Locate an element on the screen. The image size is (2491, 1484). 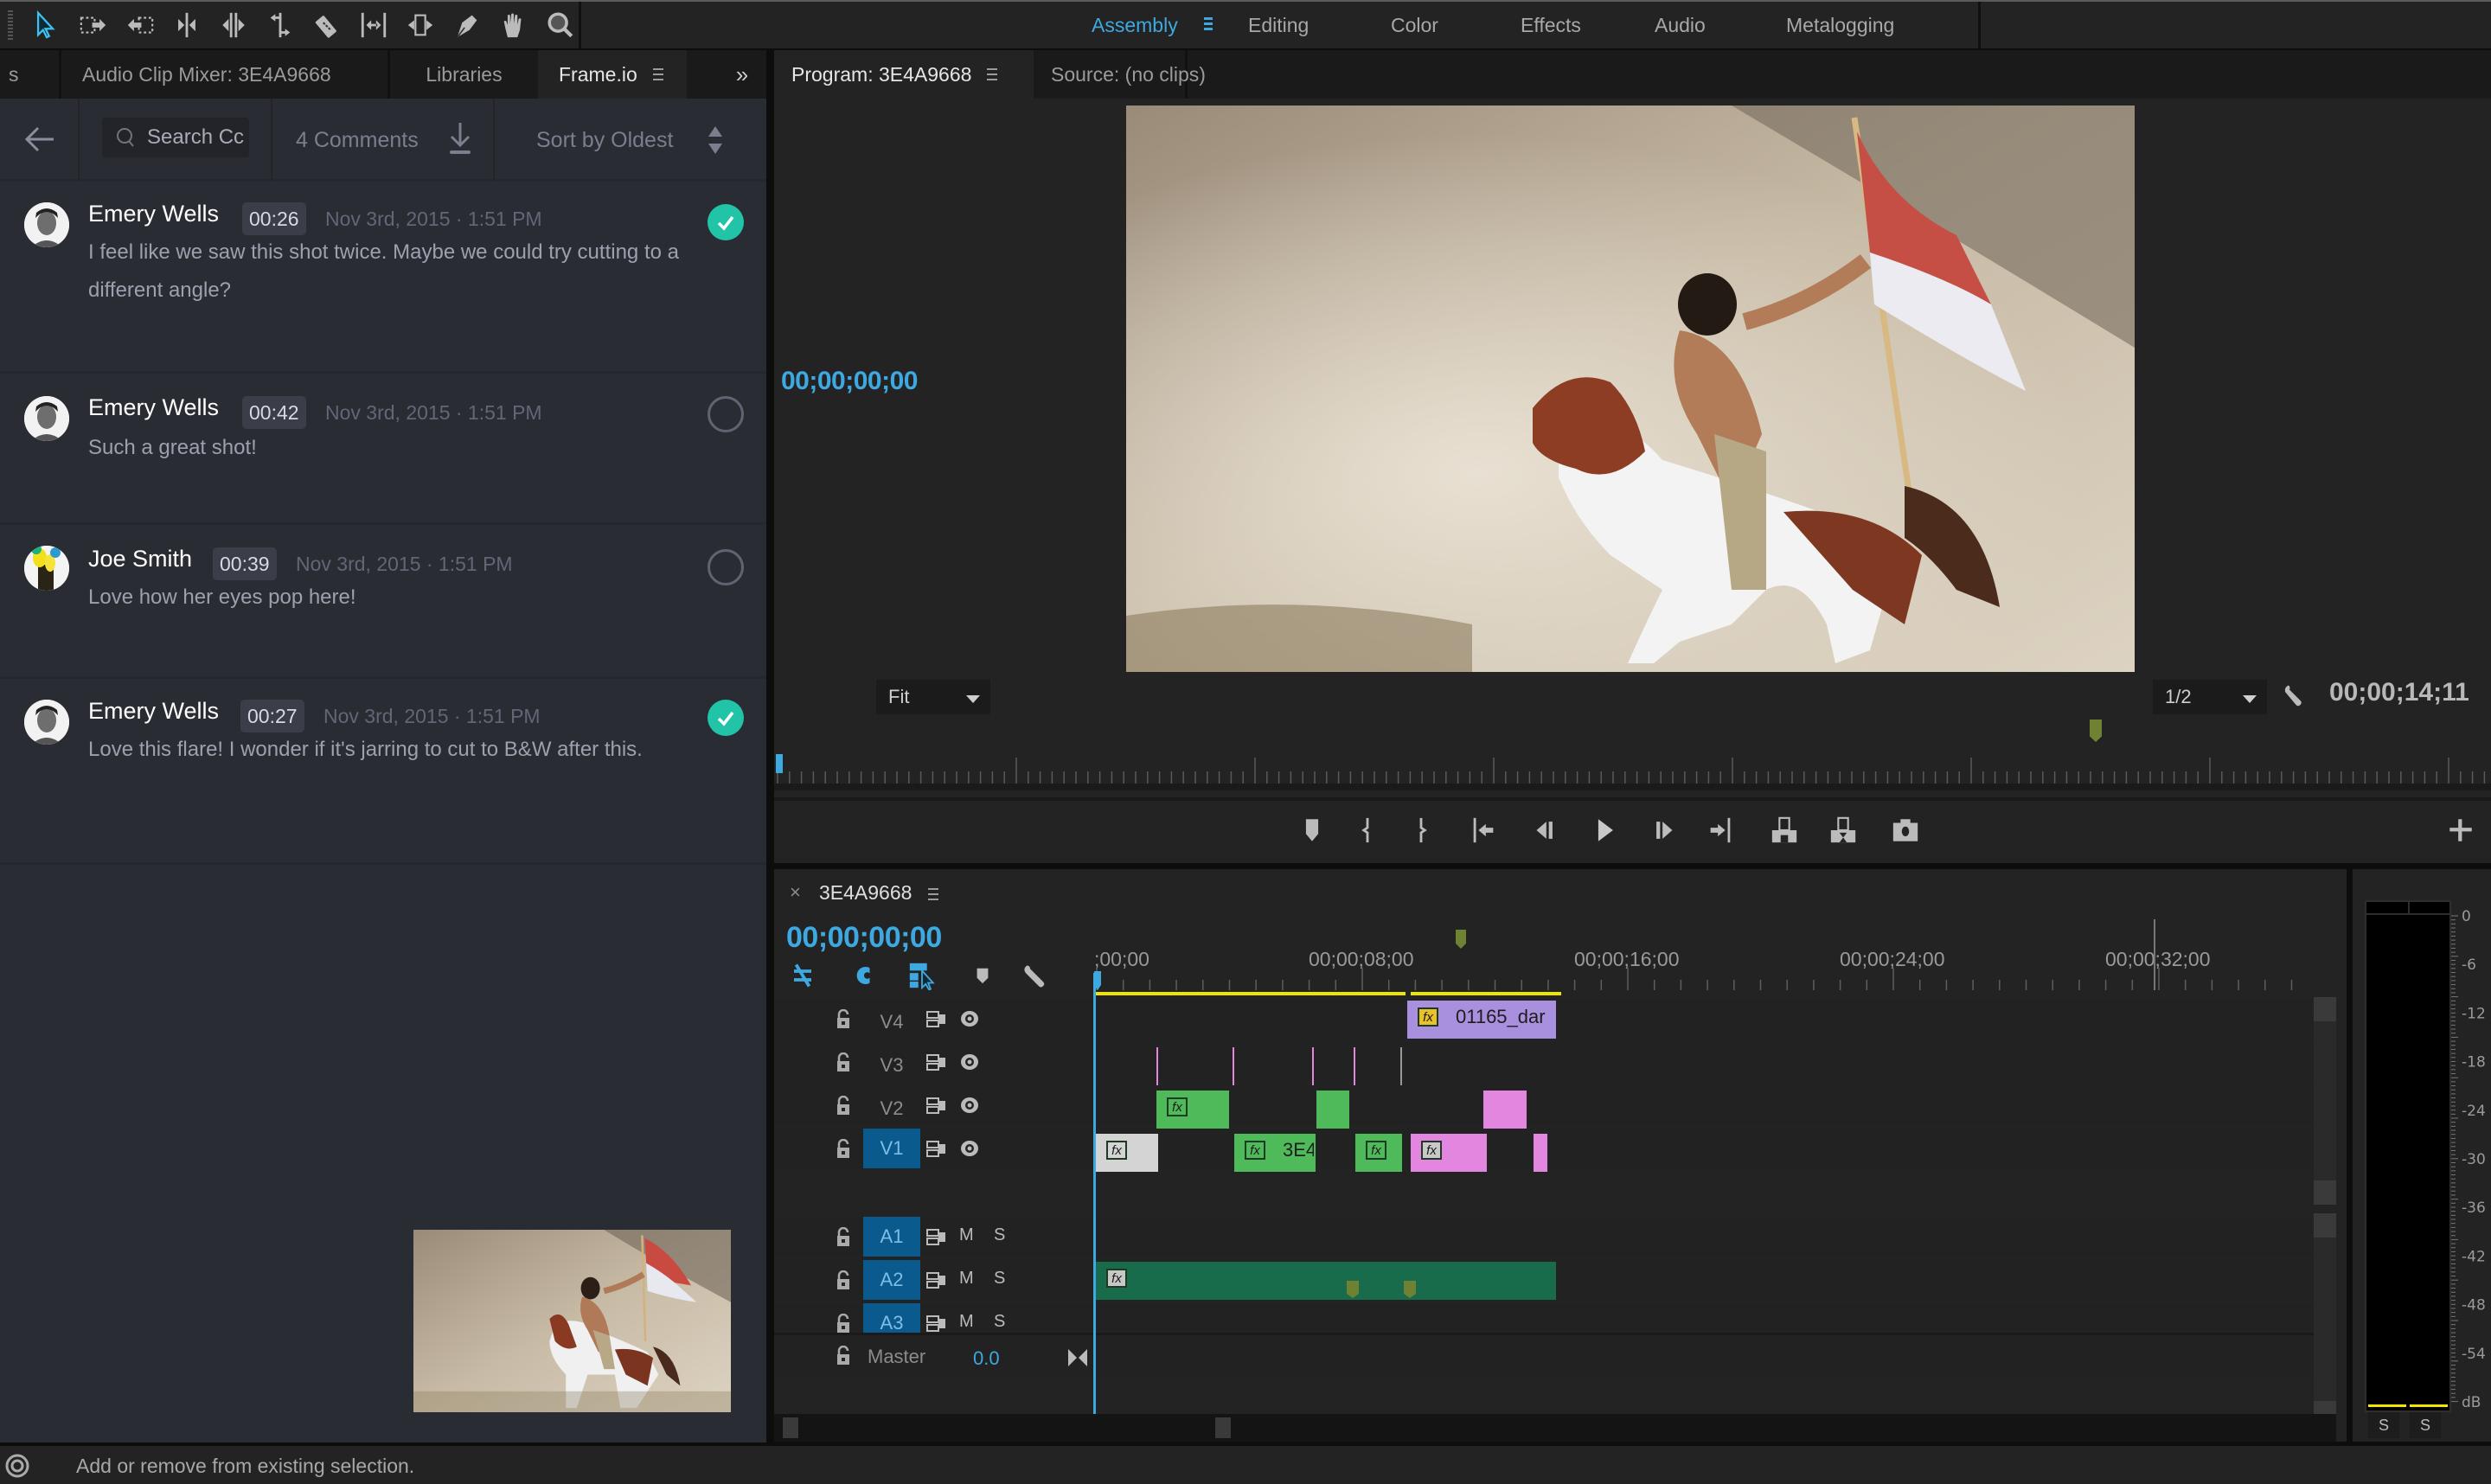
clip-audio-a2: fx is located at coordinates (1326, 1281).